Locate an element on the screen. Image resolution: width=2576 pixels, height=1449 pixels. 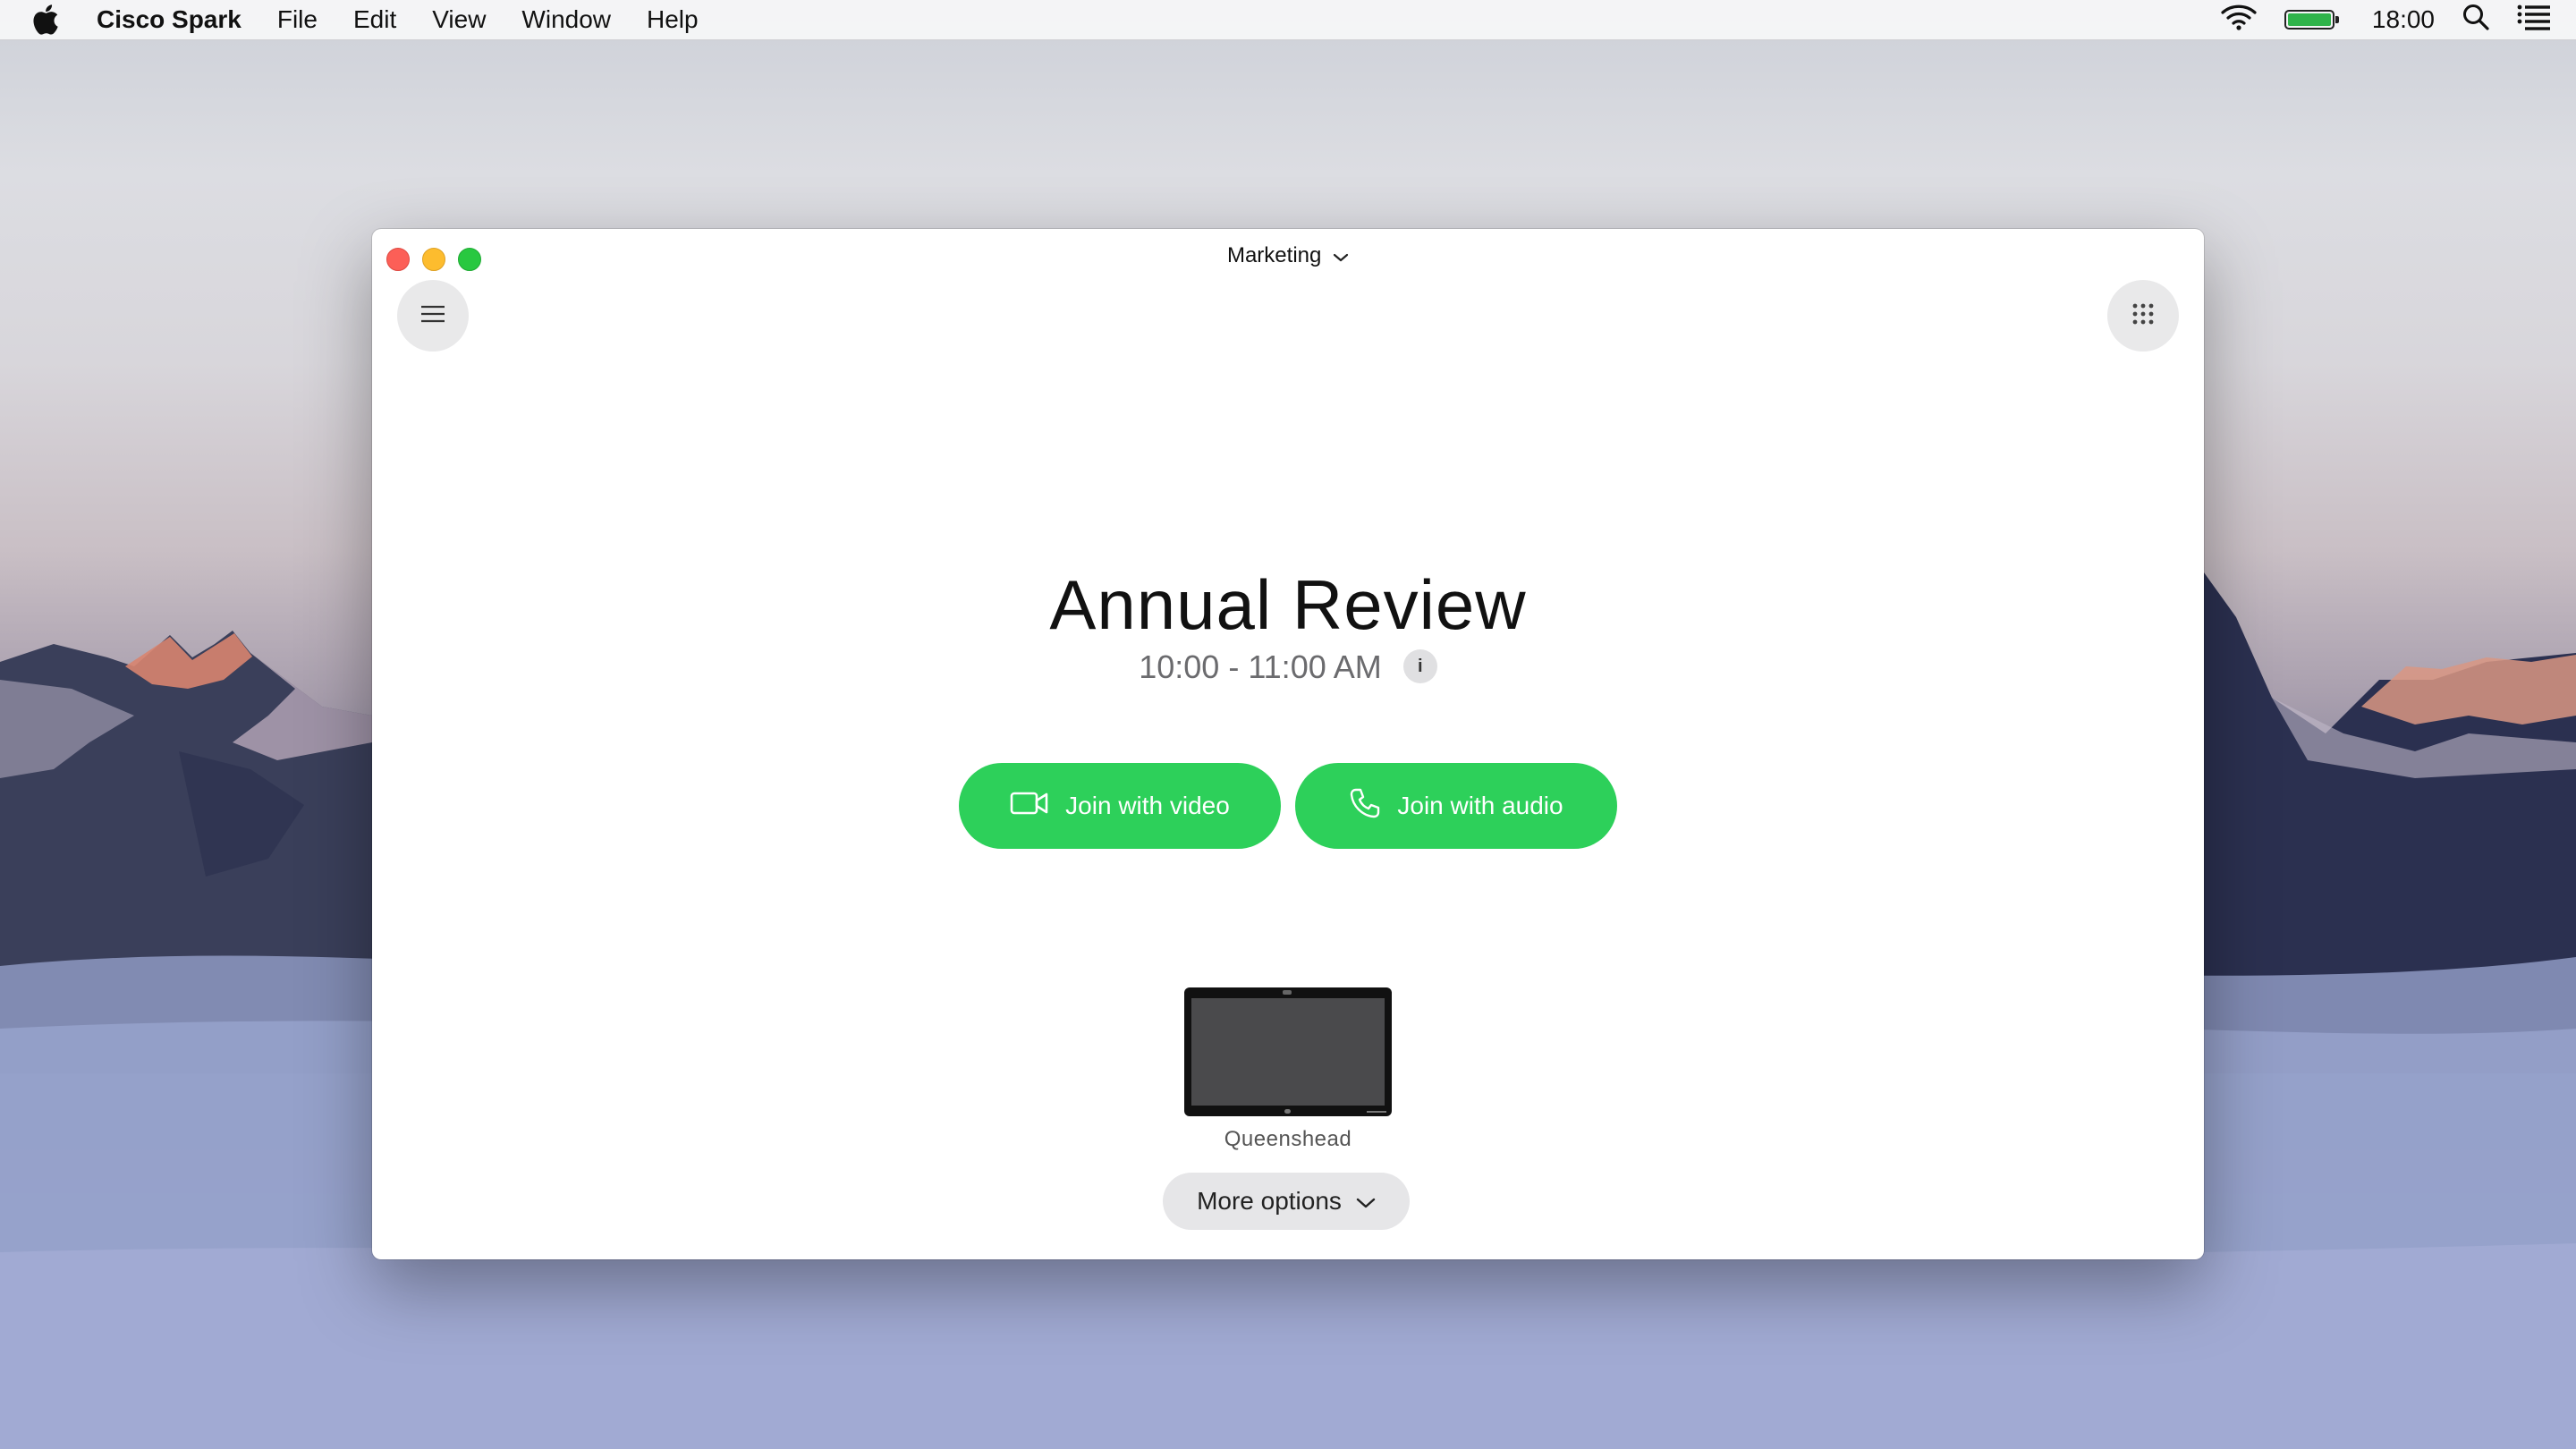
join-with-audio-label: Join with audio is located at coordinates (1480, 805).